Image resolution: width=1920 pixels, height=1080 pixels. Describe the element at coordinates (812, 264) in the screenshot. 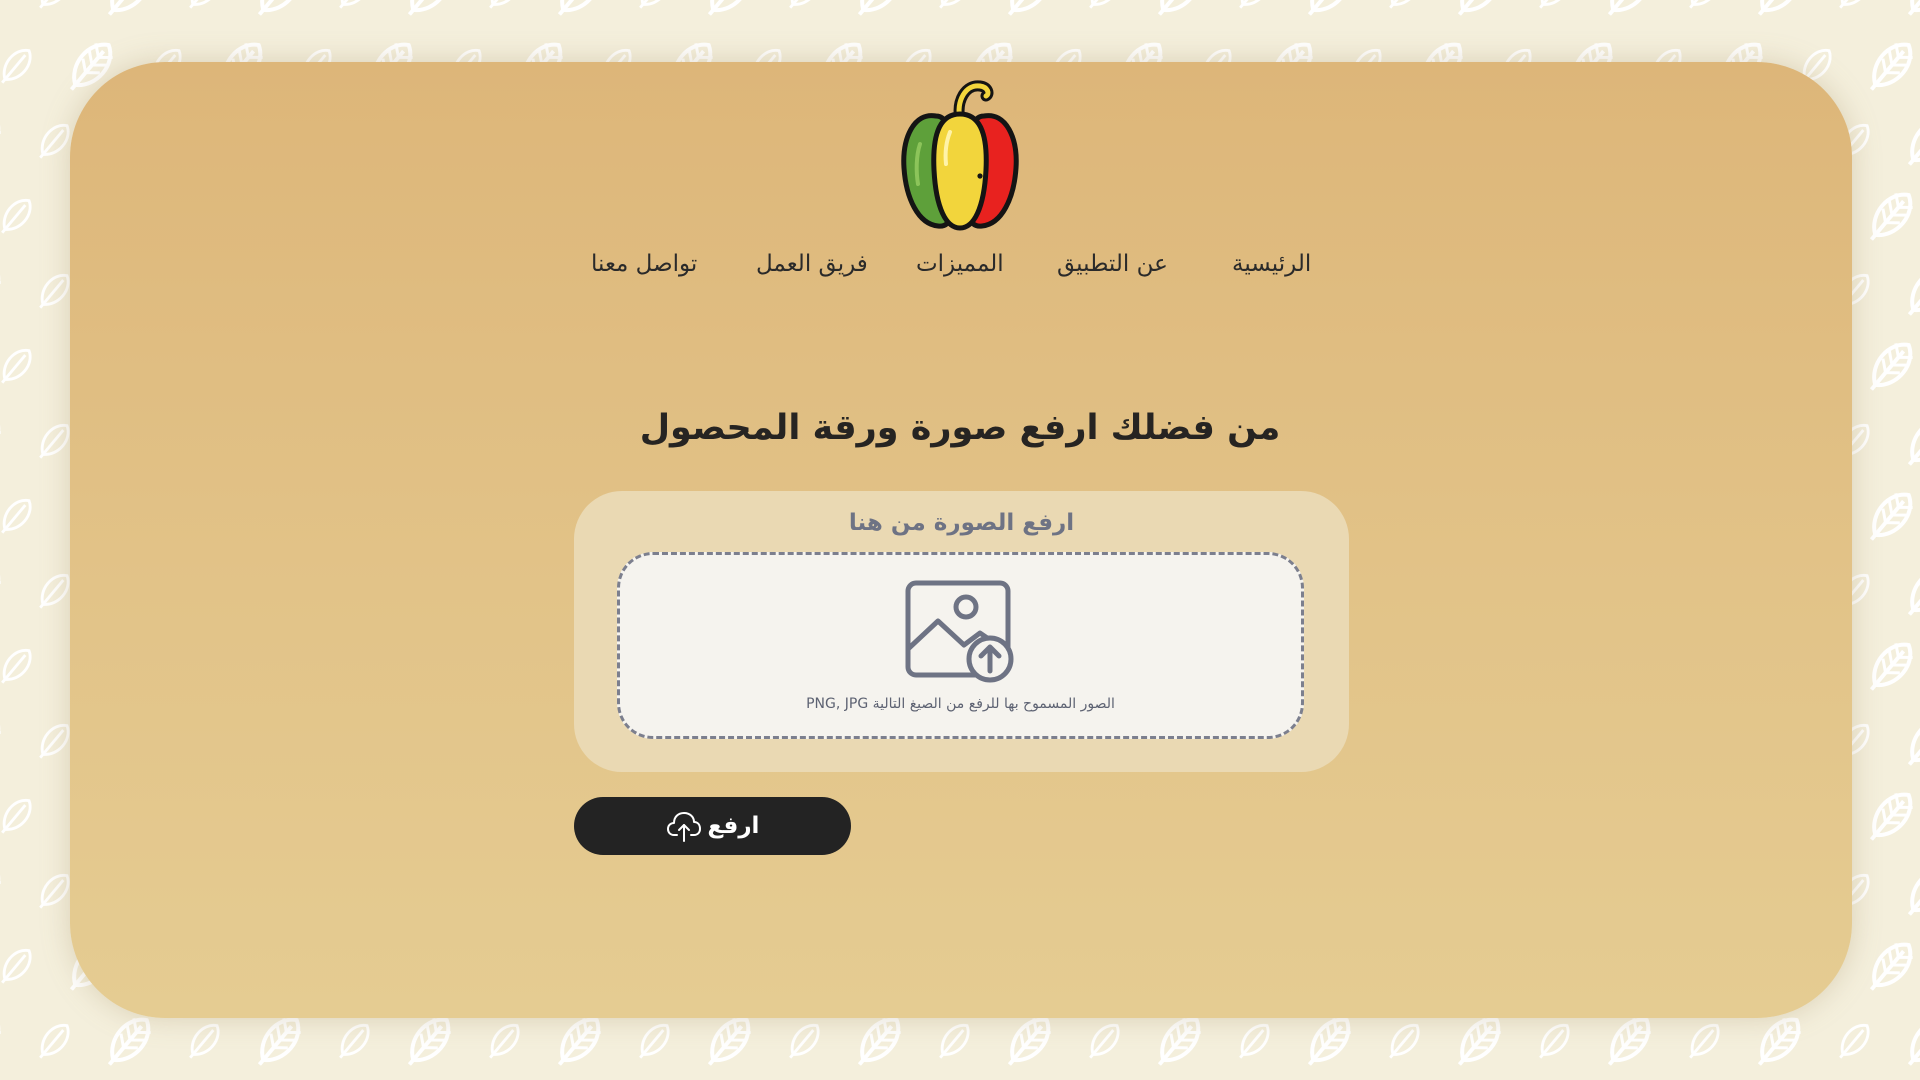

I see `nav-team-link: فريق العمل` at that location.